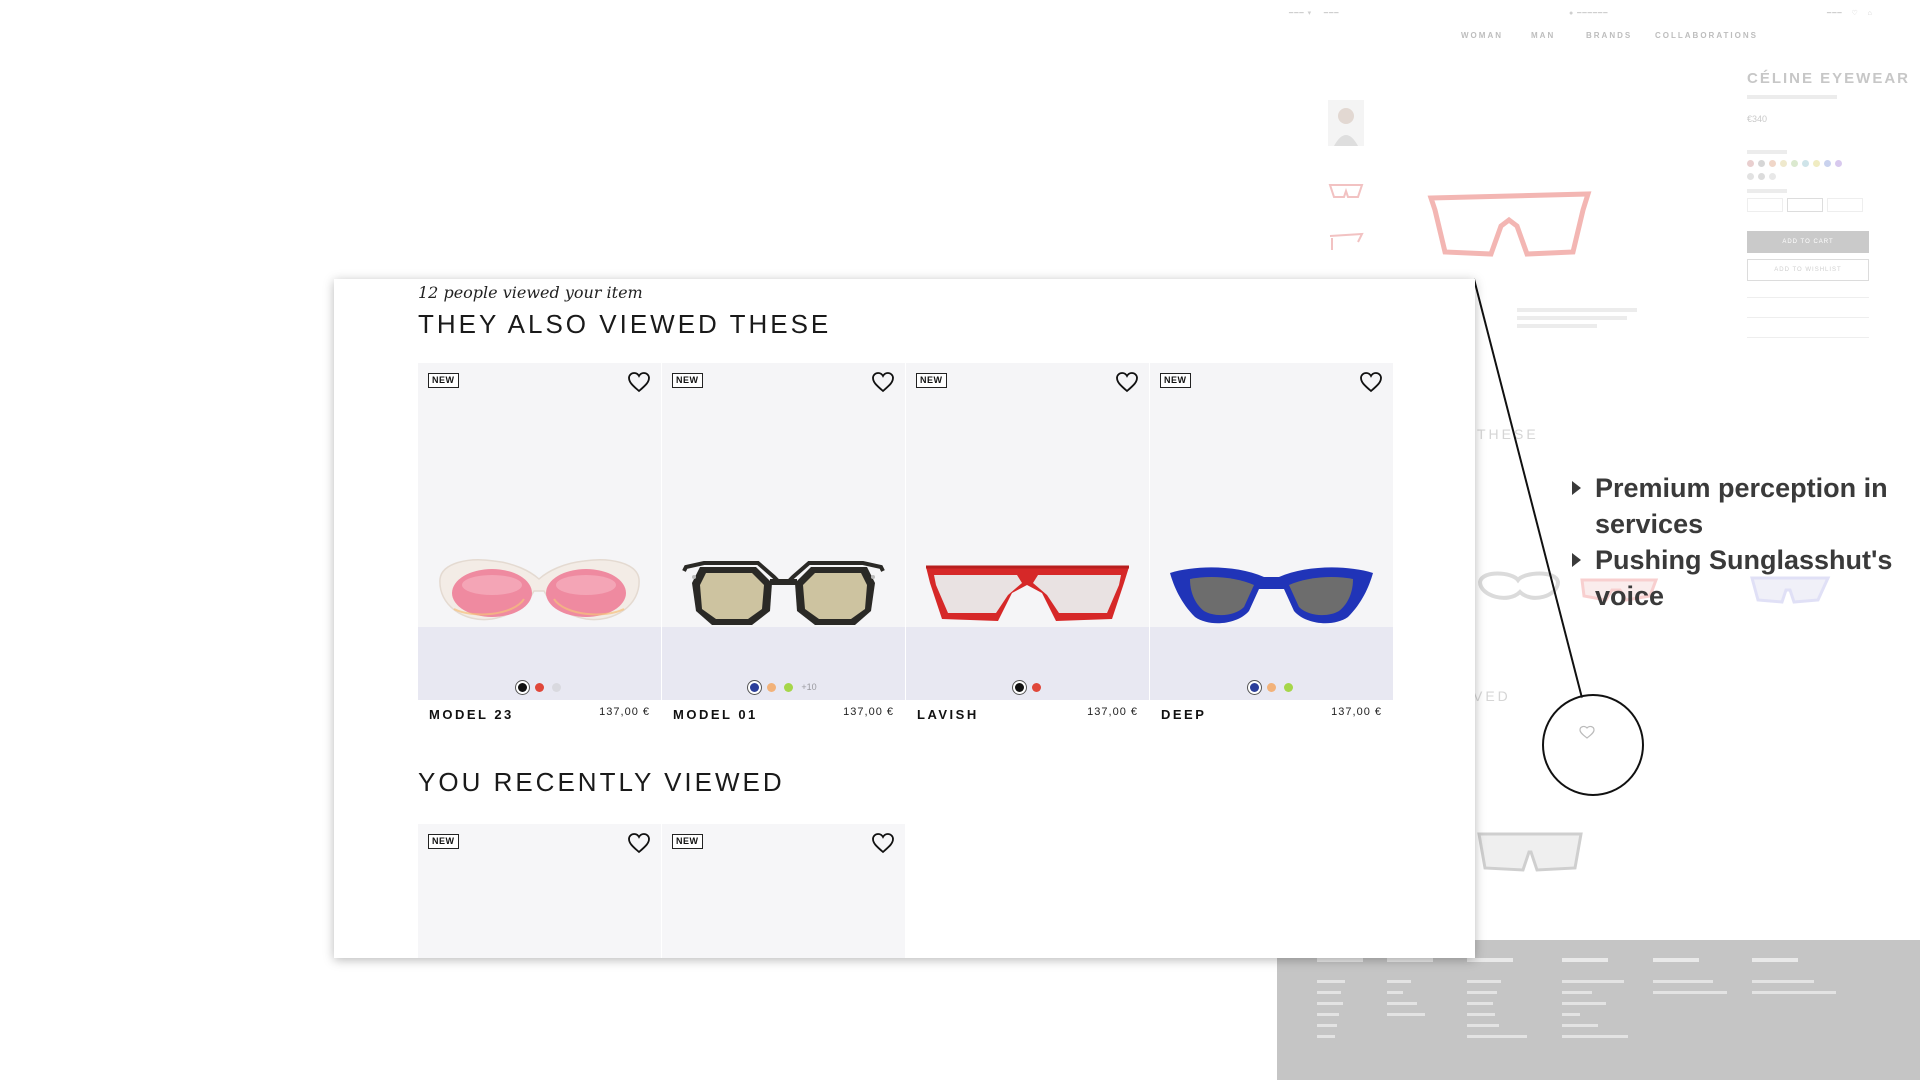 Image resolution: width=1920 pixels, height=1080 pixels. I want to click on callout-item: Premium perception in services, so click(1732, 506).